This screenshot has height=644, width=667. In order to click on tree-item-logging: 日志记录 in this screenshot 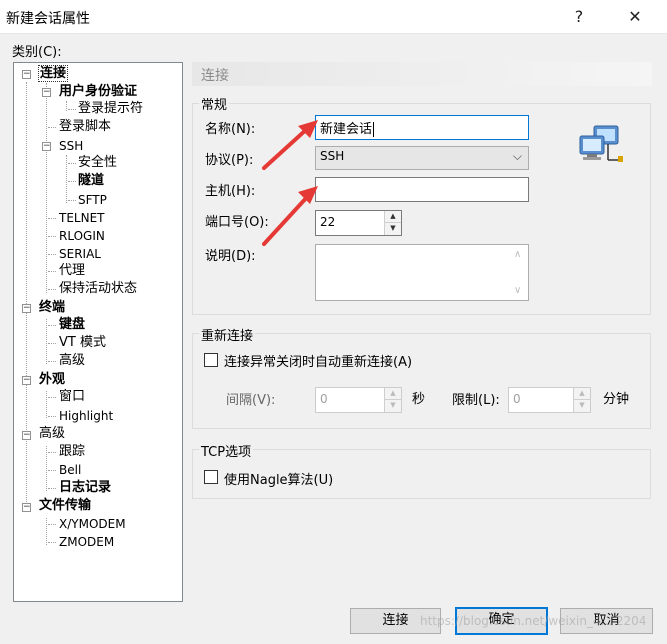, I will do `click(85, 488)`.